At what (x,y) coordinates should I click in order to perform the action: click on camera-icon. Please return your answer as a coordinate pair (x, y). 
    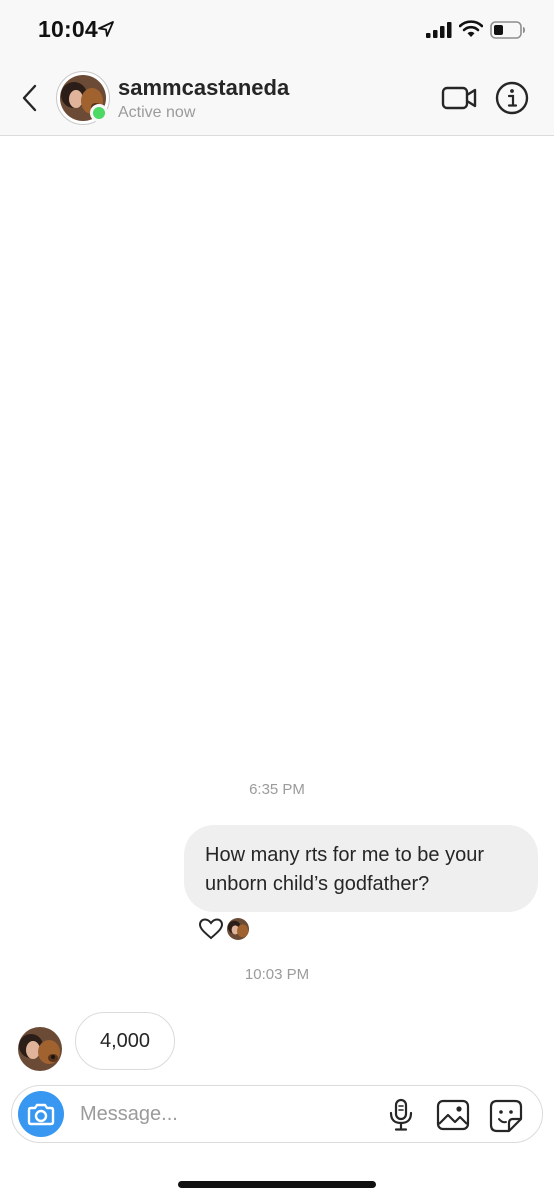
    Looking at the image, I should click on (41, 1114).